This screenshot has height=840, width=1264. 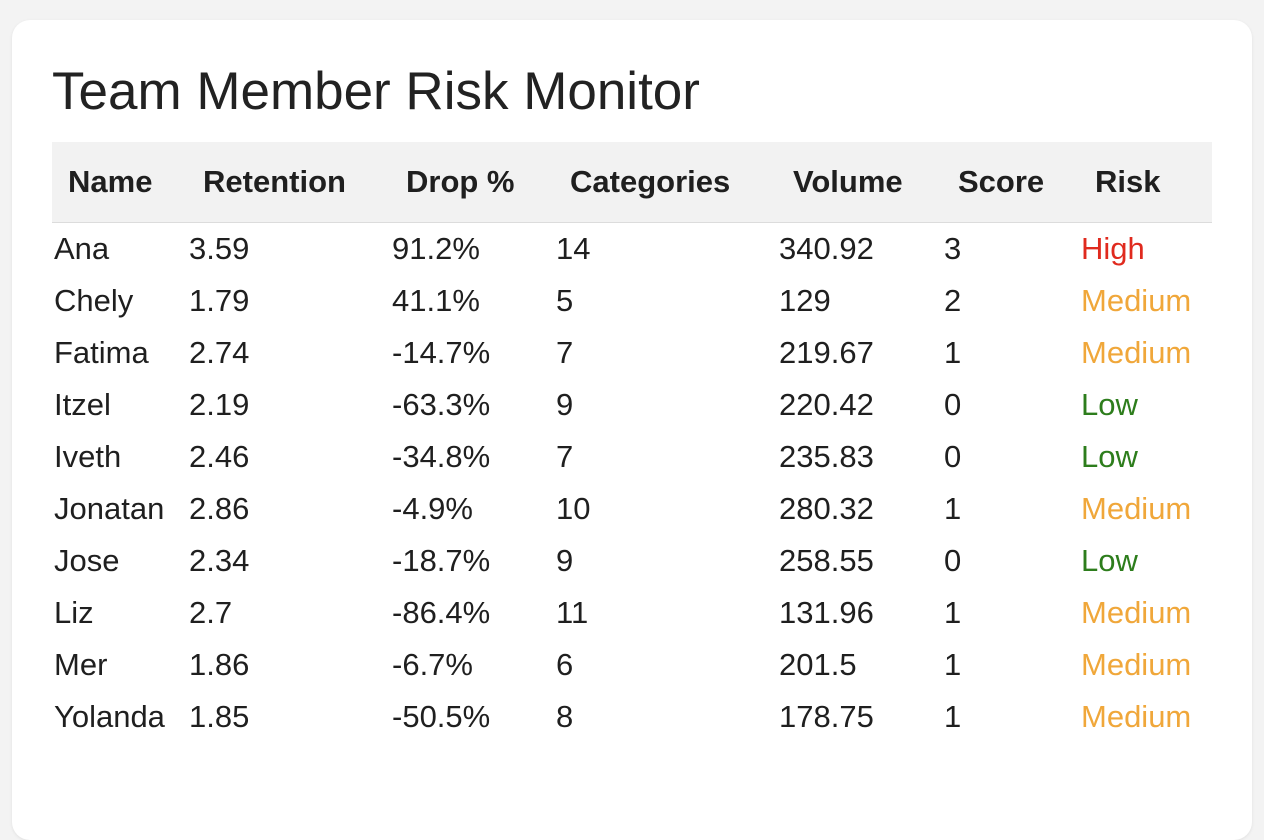 I want to click on table-row: Mer 1.86 -6.7% 6 201.5 1 Medium, so click(x=632, y=665).